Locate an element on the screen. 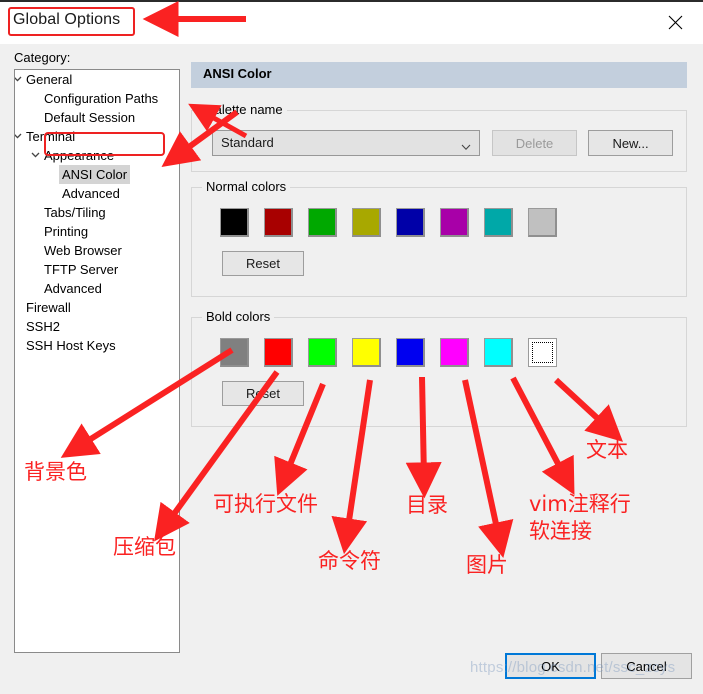 Image resolution: width=703 pixels, height=694 pixels. tree-item-default-session: Default Session is located at coordinates (97, 117).